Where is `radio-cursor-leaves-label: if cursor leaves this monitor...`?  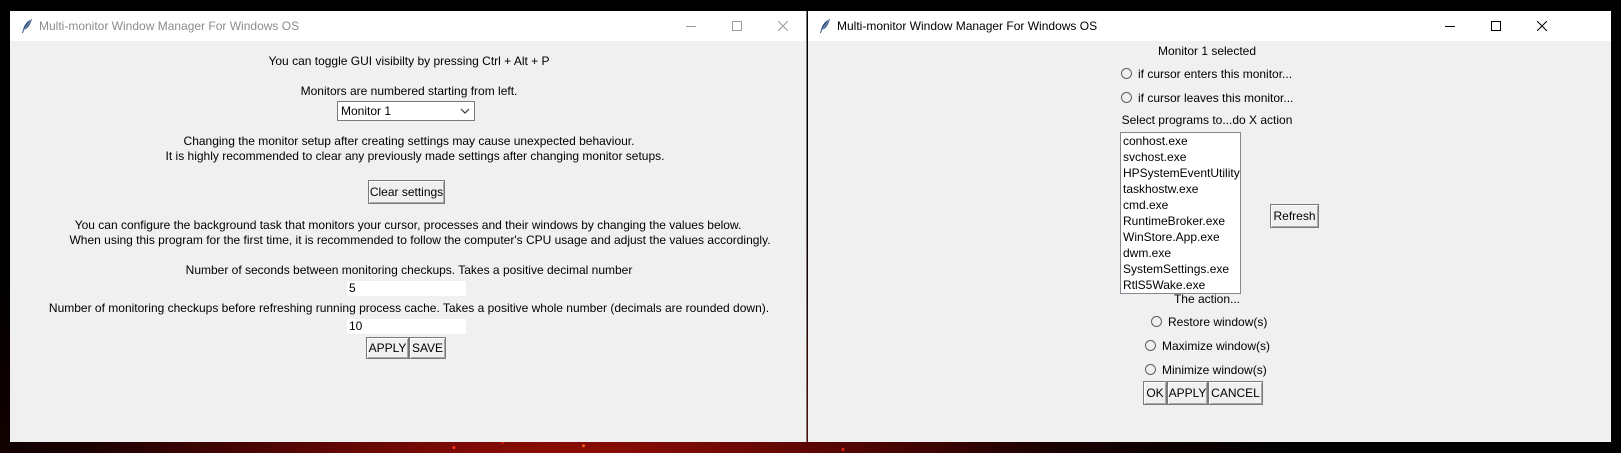 radio-cursor-leaves-label: if cursor leaves this monitor... is located at coordinates (1216, 98).